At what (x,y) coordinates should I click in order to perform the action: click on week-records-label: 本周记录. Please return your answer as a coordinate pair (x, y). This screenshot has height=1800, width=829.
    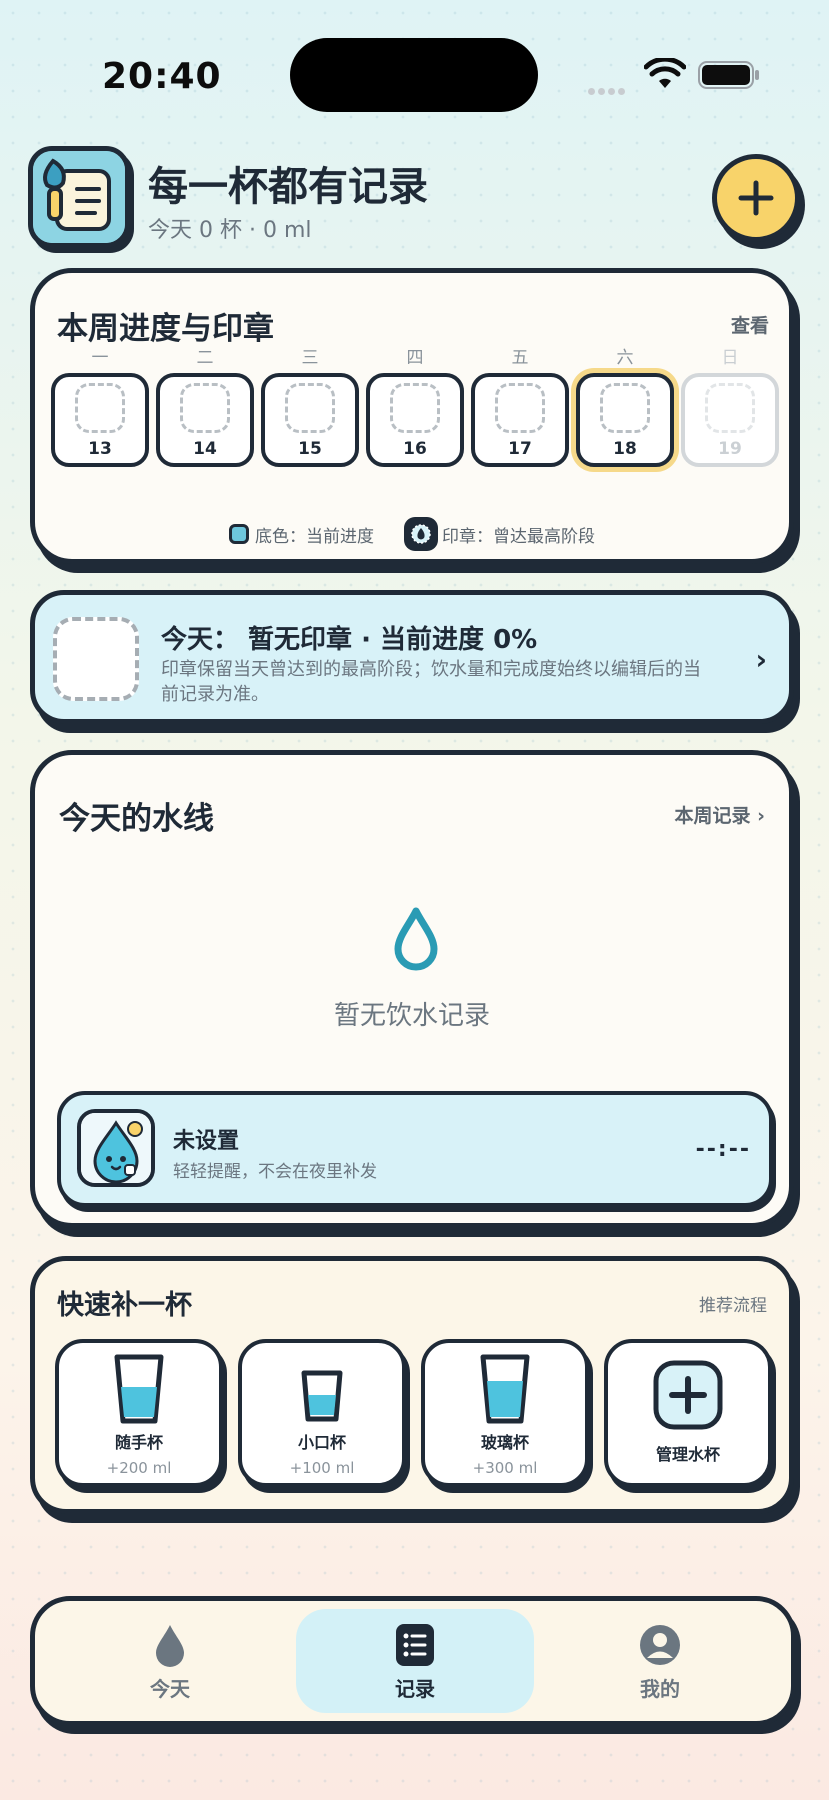
    Looking at the image, I should click on (712, 816).